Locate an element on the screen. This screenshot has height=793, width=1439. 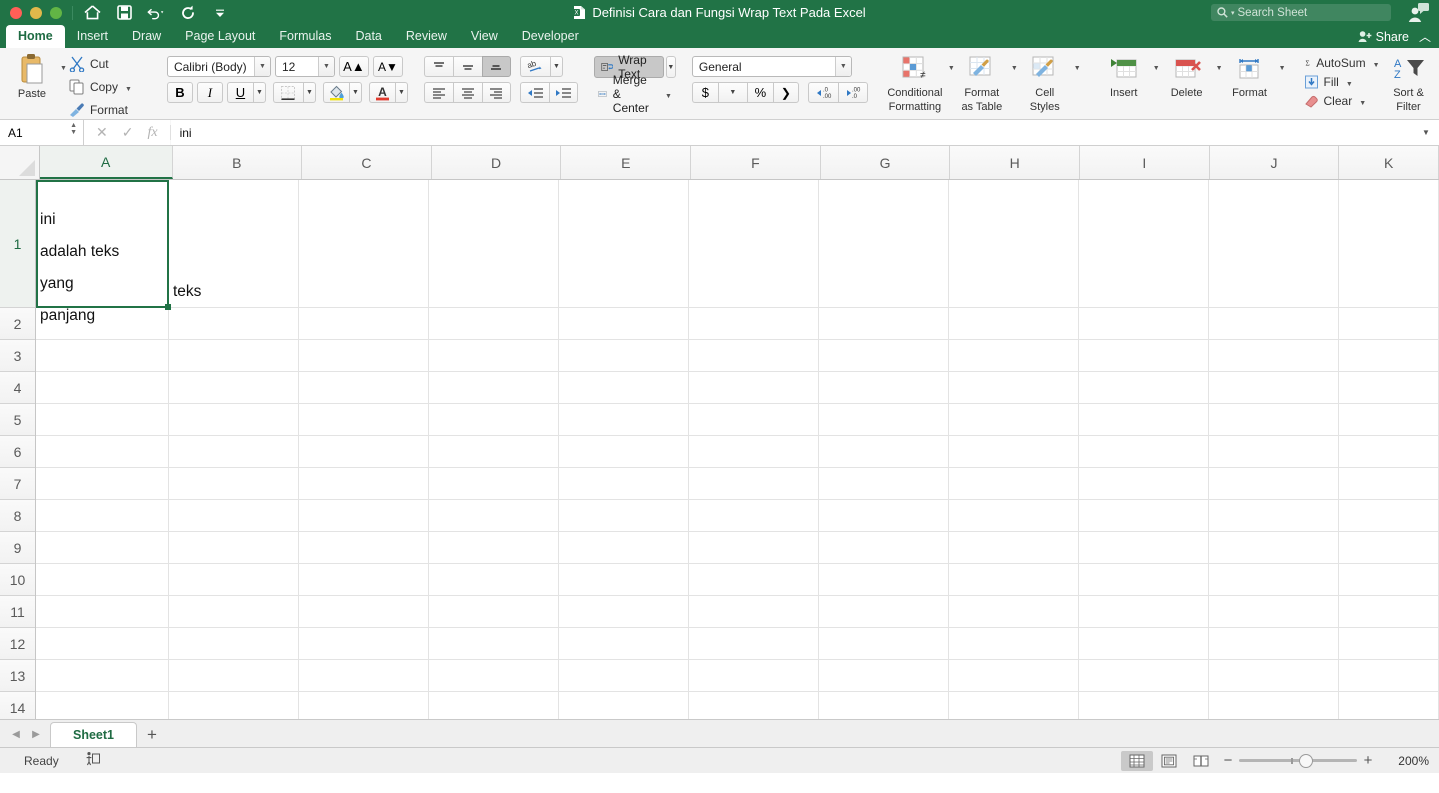
copy-button: Copy ▼ is located at coordinates (109, 87).